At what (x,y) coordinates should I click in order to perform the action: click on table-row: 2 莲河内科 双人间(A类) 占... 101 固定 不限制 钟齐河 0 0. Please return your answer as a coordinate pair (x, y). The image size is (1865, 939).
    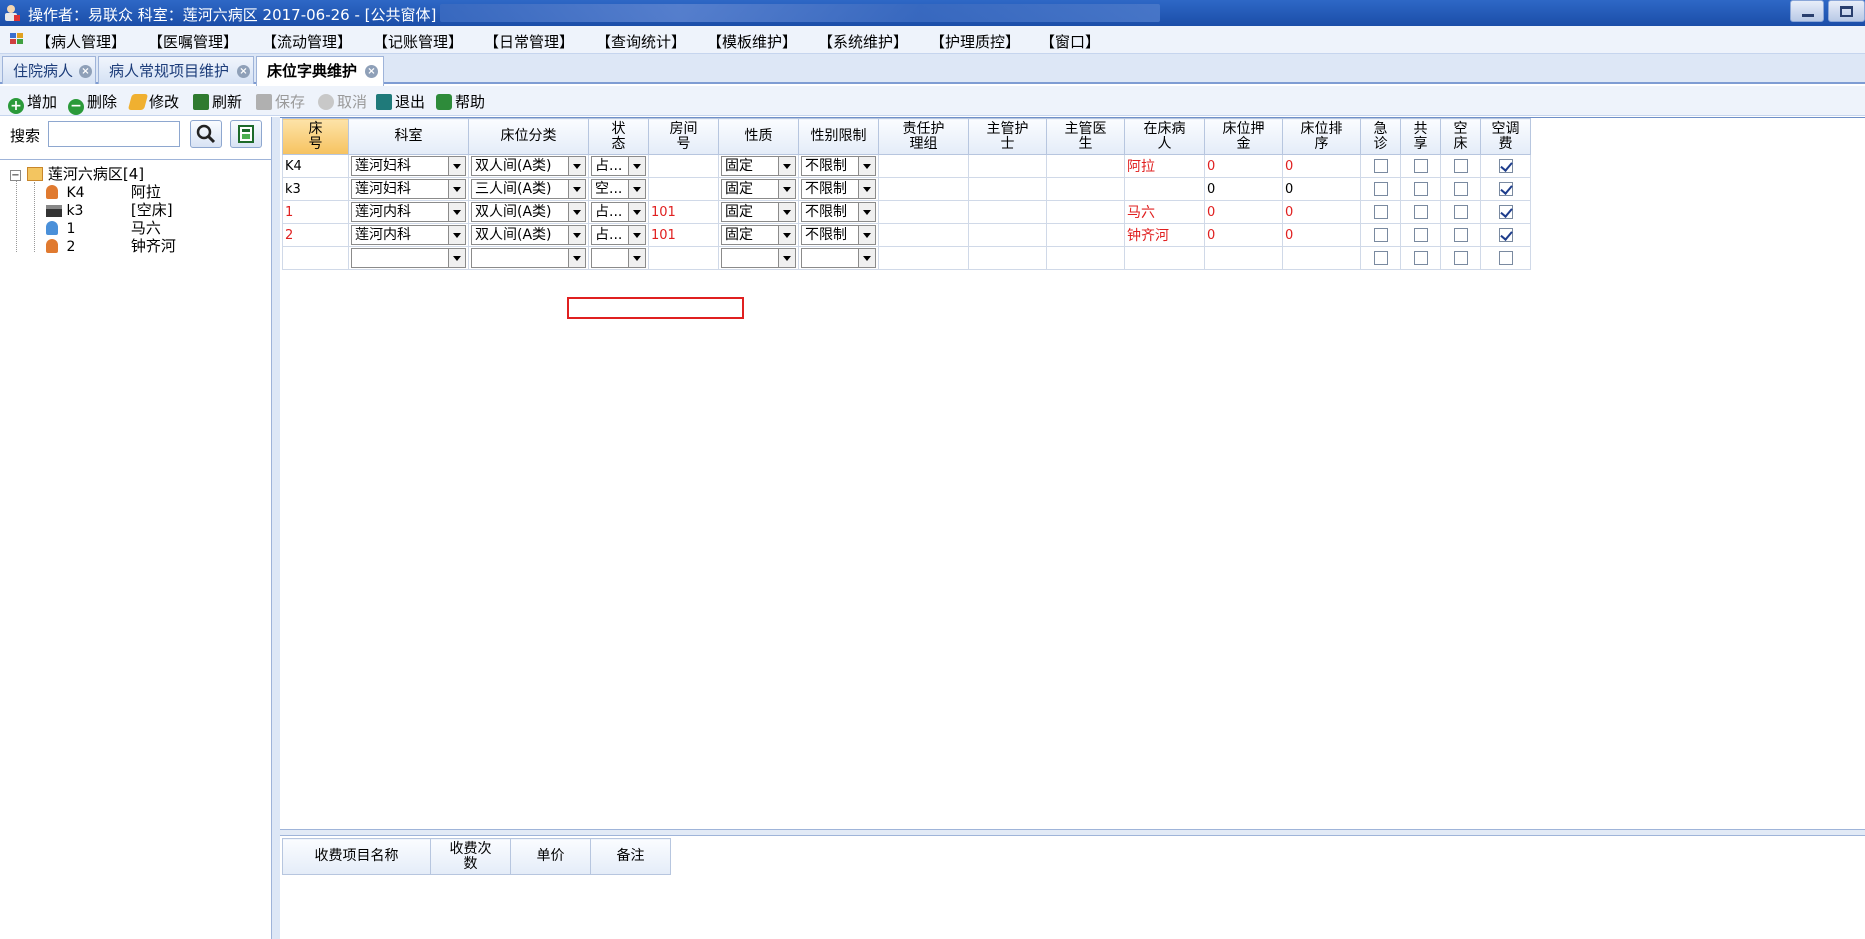
    Looking at the image, I should click on (906, 235).